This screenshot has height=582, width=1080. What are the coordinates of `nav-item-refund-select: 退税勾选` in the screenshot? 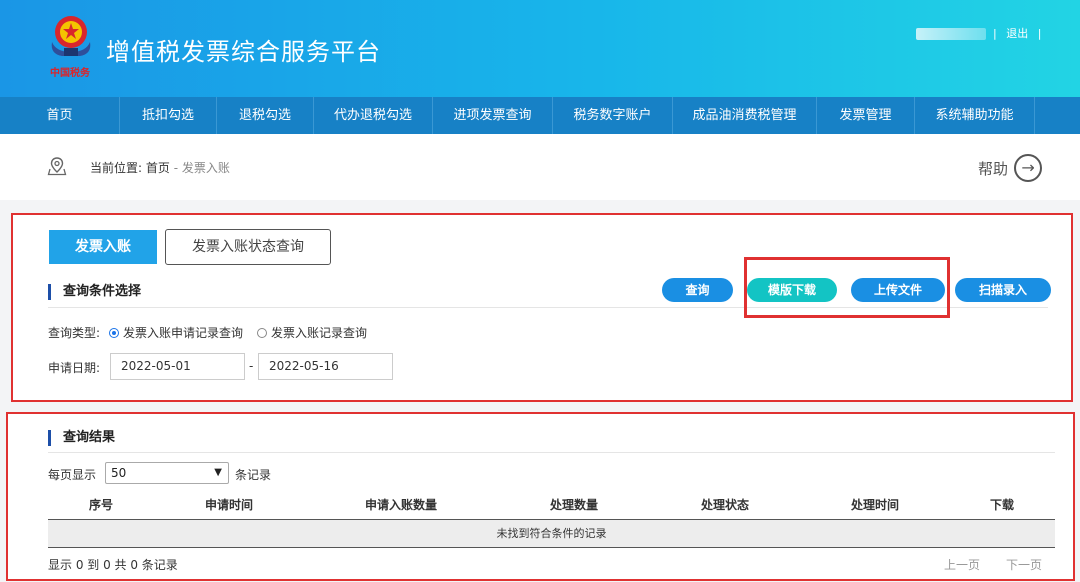 It's located at (265, 115).